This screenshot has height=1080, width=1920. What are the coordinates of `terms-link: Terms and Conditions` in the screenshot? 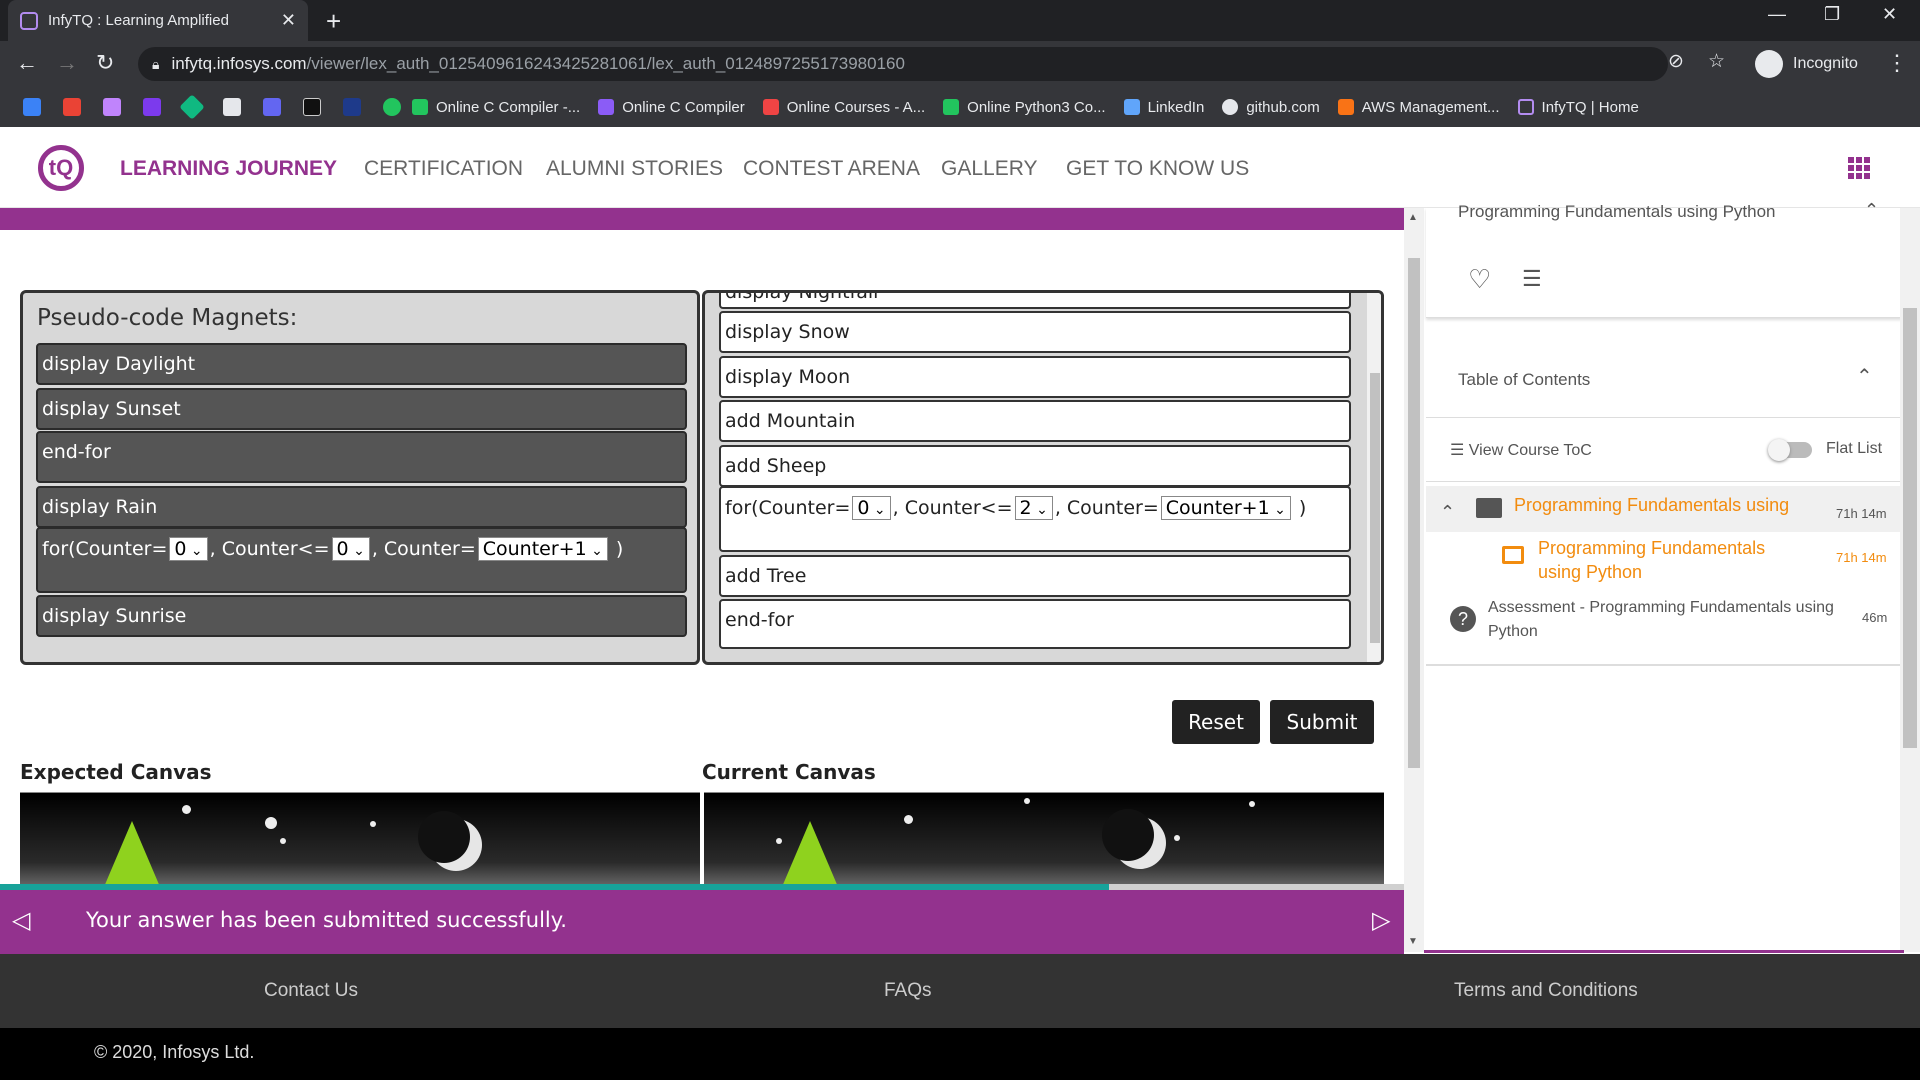 It's located at (1546, 991).